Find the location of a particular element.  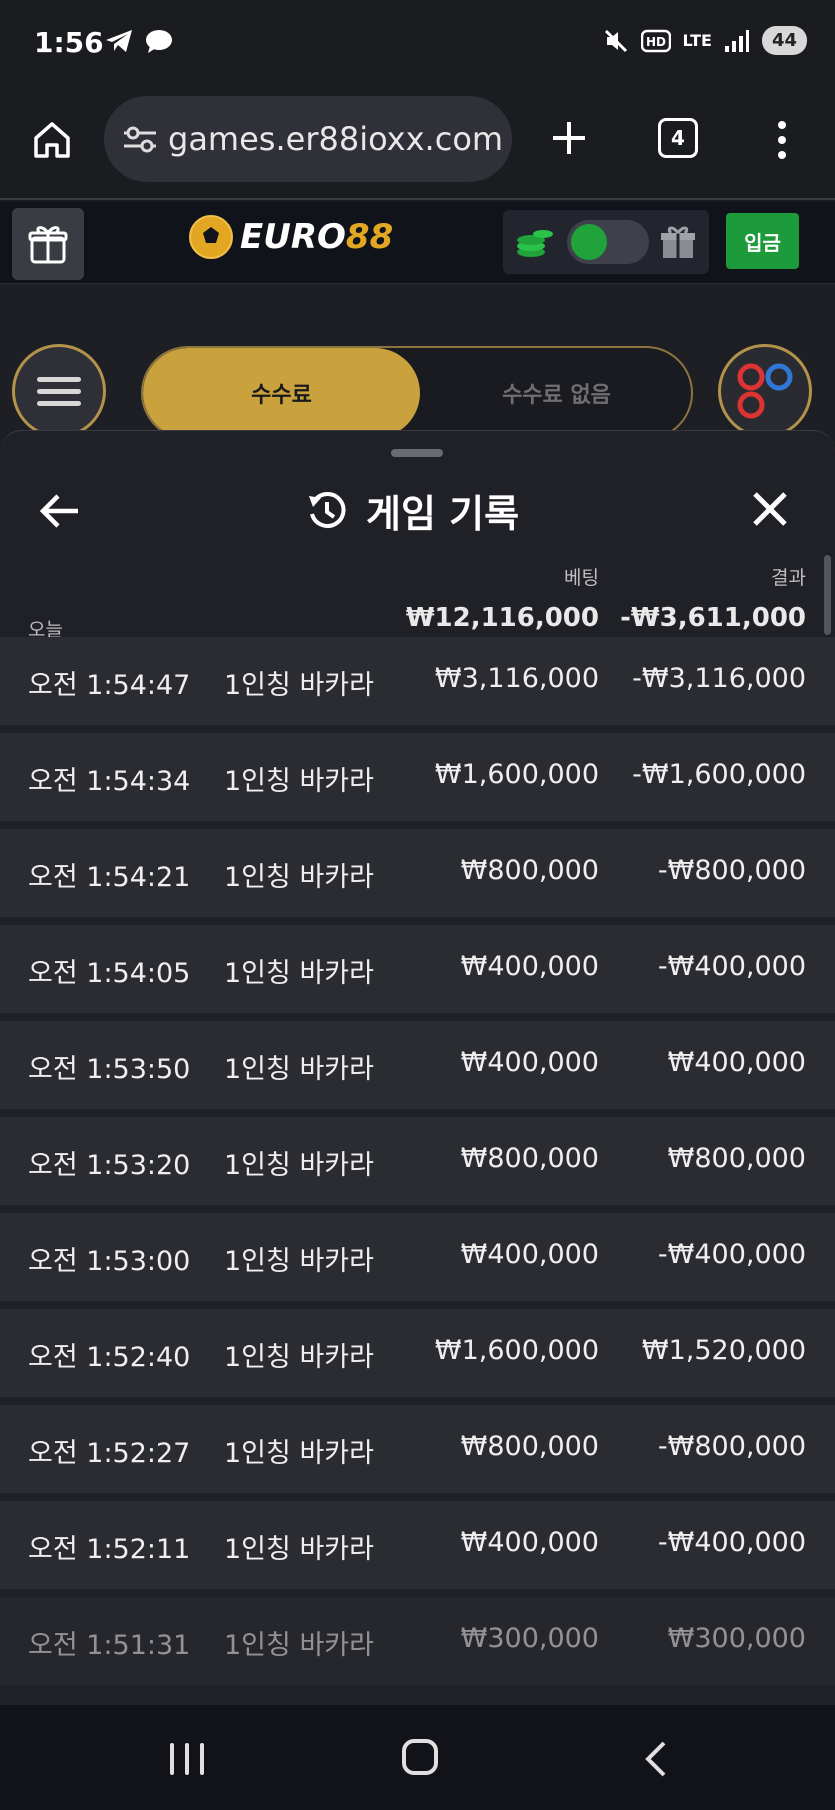

network-type: LTE is located at coordinates (697, 40).